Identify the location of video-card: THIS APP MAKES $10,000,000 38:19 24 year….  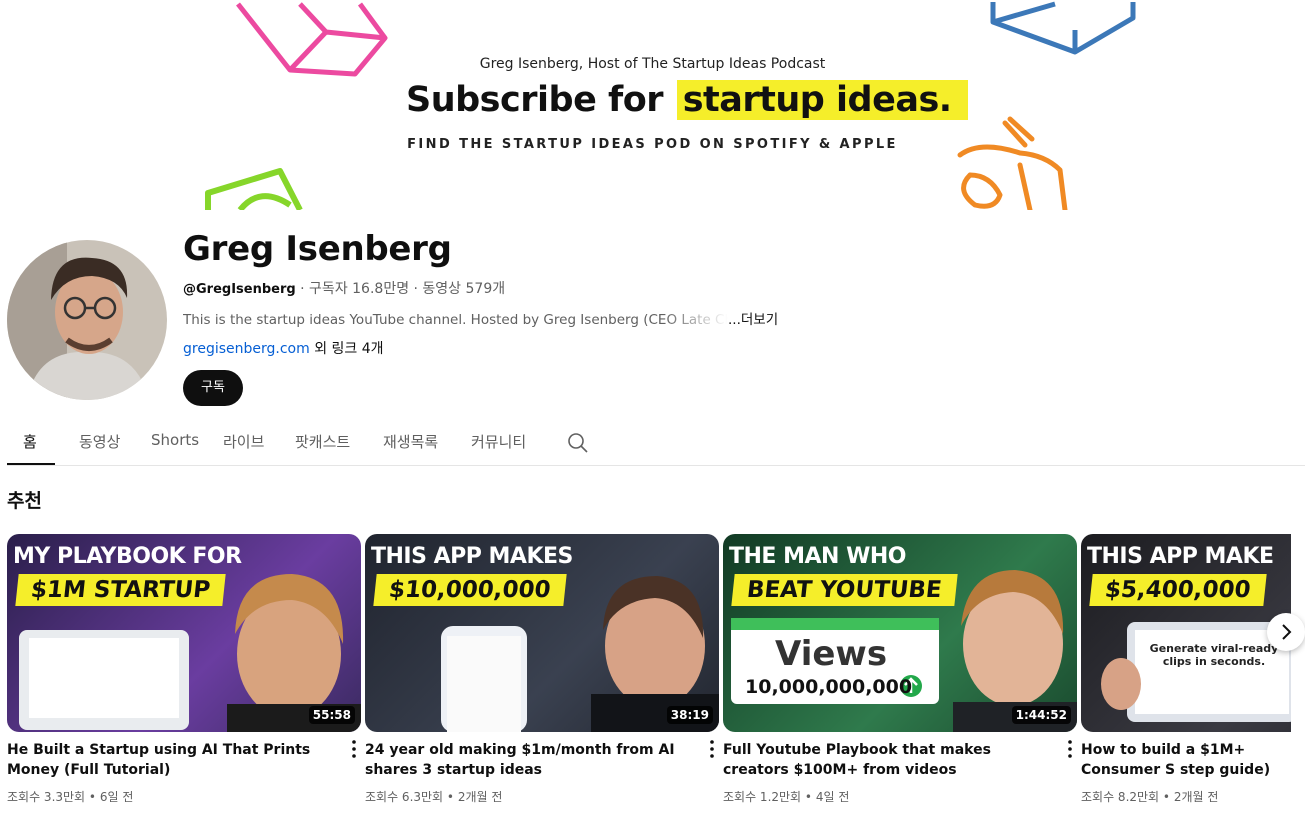
(542, 669).